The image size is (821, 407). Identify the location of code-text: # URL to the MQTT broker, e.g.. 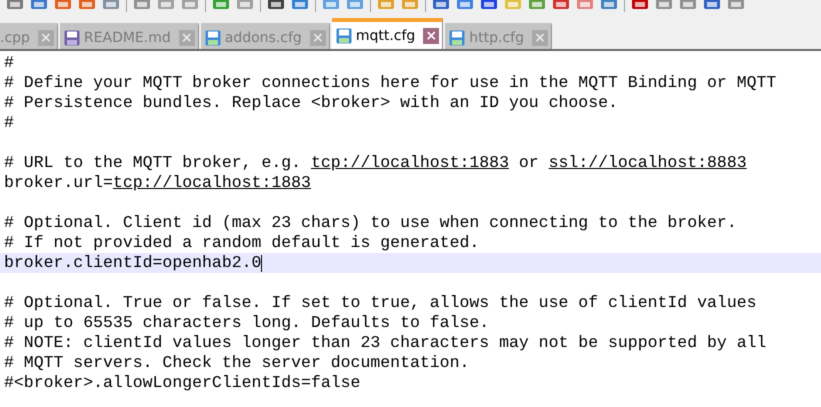
(153, 163).